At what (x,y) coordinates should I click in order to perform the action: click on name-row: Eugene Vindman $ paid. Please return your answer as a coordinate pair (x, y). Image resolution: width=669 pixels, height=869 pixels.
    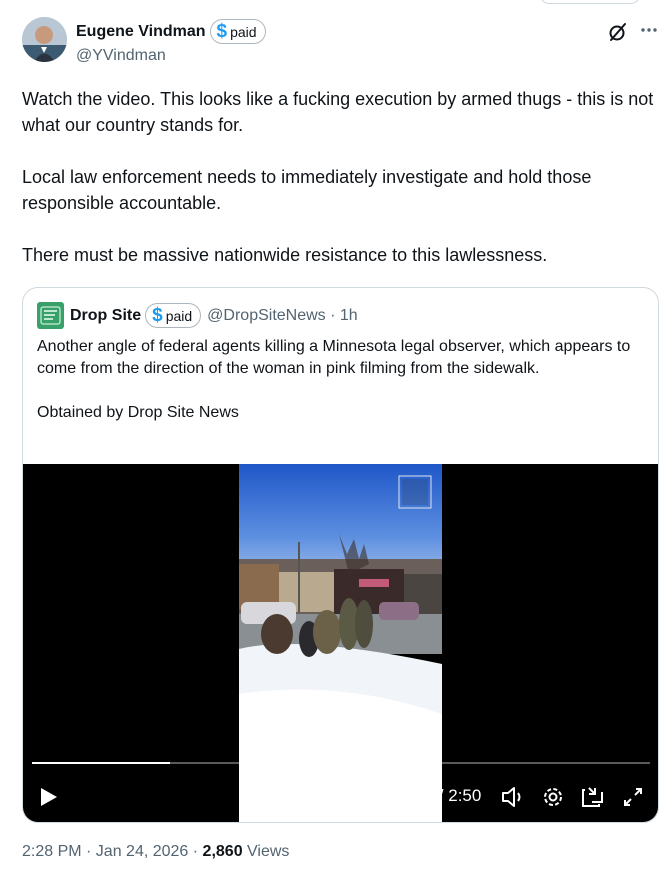
    Looking at the image, I should click on (171, 31).